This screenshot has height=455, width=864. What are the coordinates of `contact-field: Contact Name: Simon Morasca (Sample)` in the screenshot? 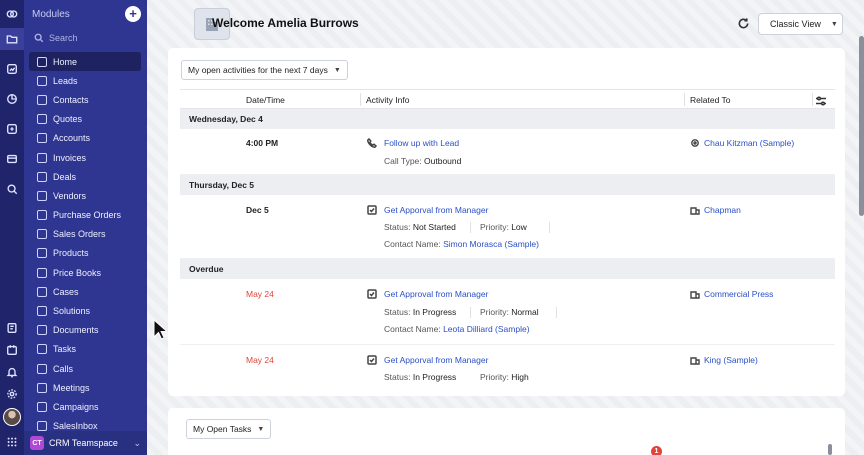 It's located at (461, 244).